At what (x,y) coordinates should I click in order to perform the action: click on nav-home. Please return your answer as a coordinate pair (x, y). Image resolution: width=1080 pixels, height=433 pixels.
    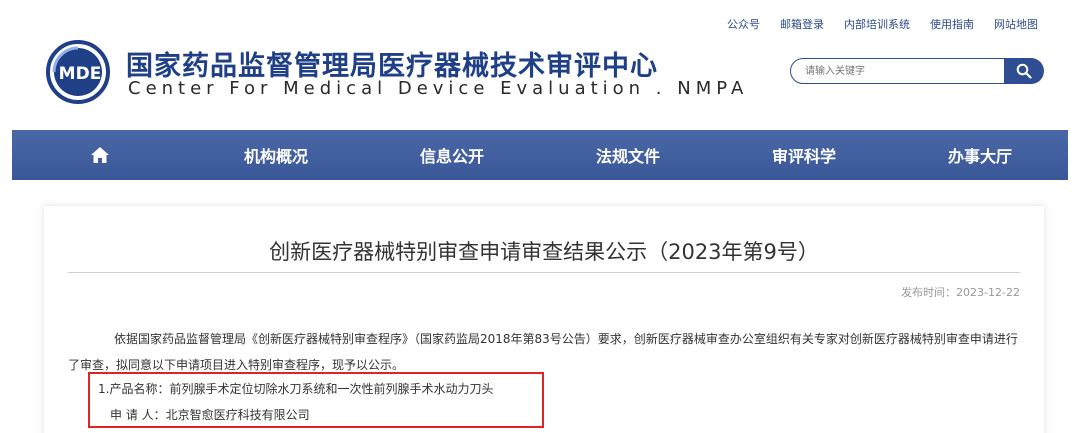
    Looking at the image, I should click on (100, 155).